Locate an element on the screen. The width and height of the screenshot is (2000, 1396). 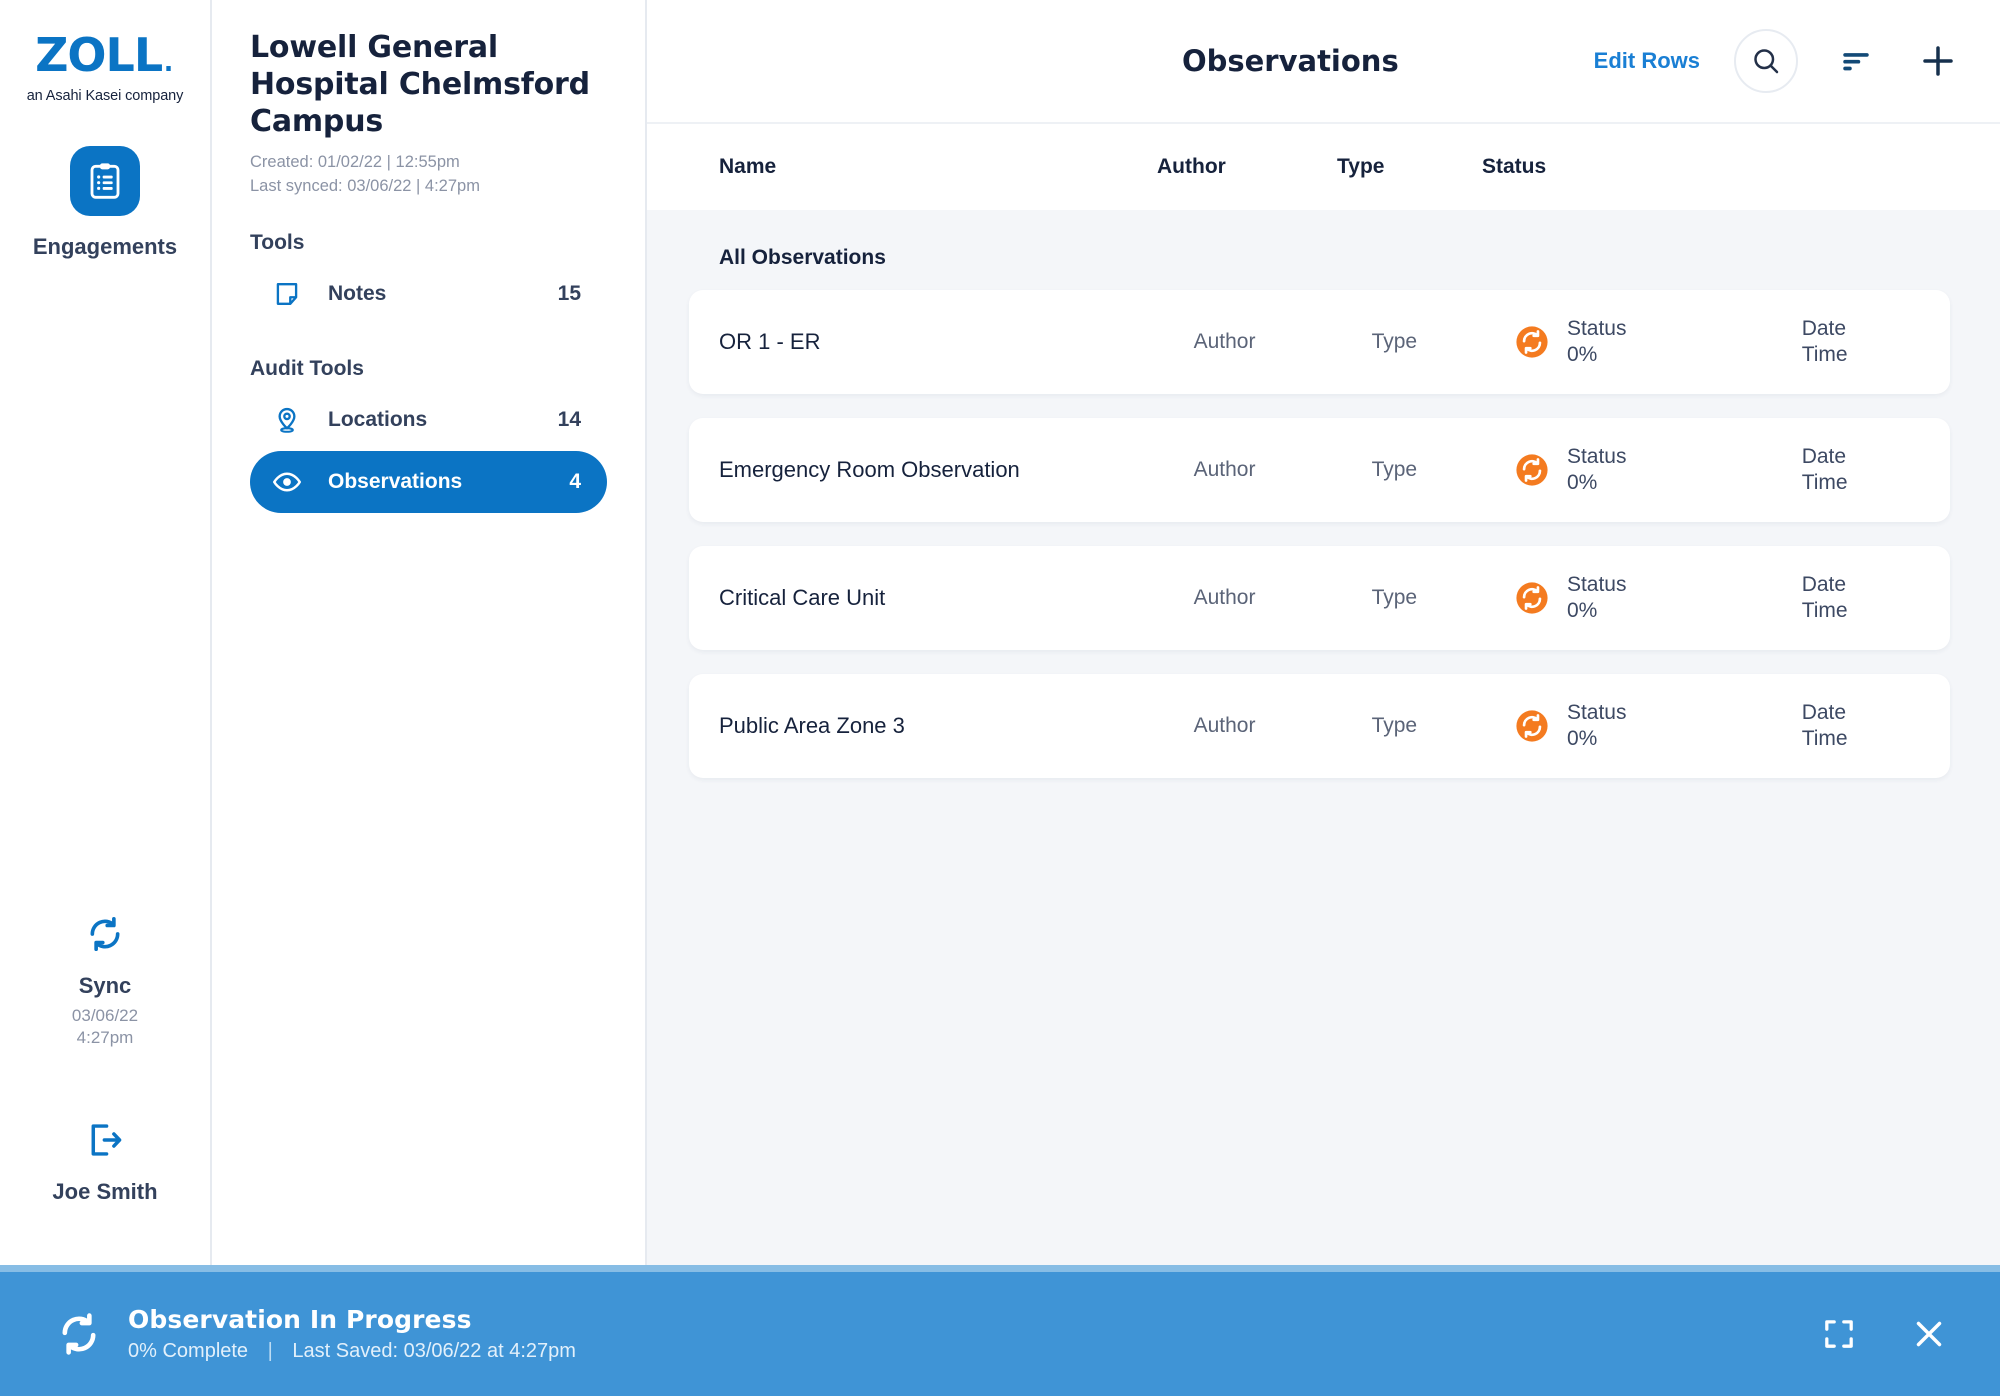
engagements-tile is located at coordinates (104, 181).